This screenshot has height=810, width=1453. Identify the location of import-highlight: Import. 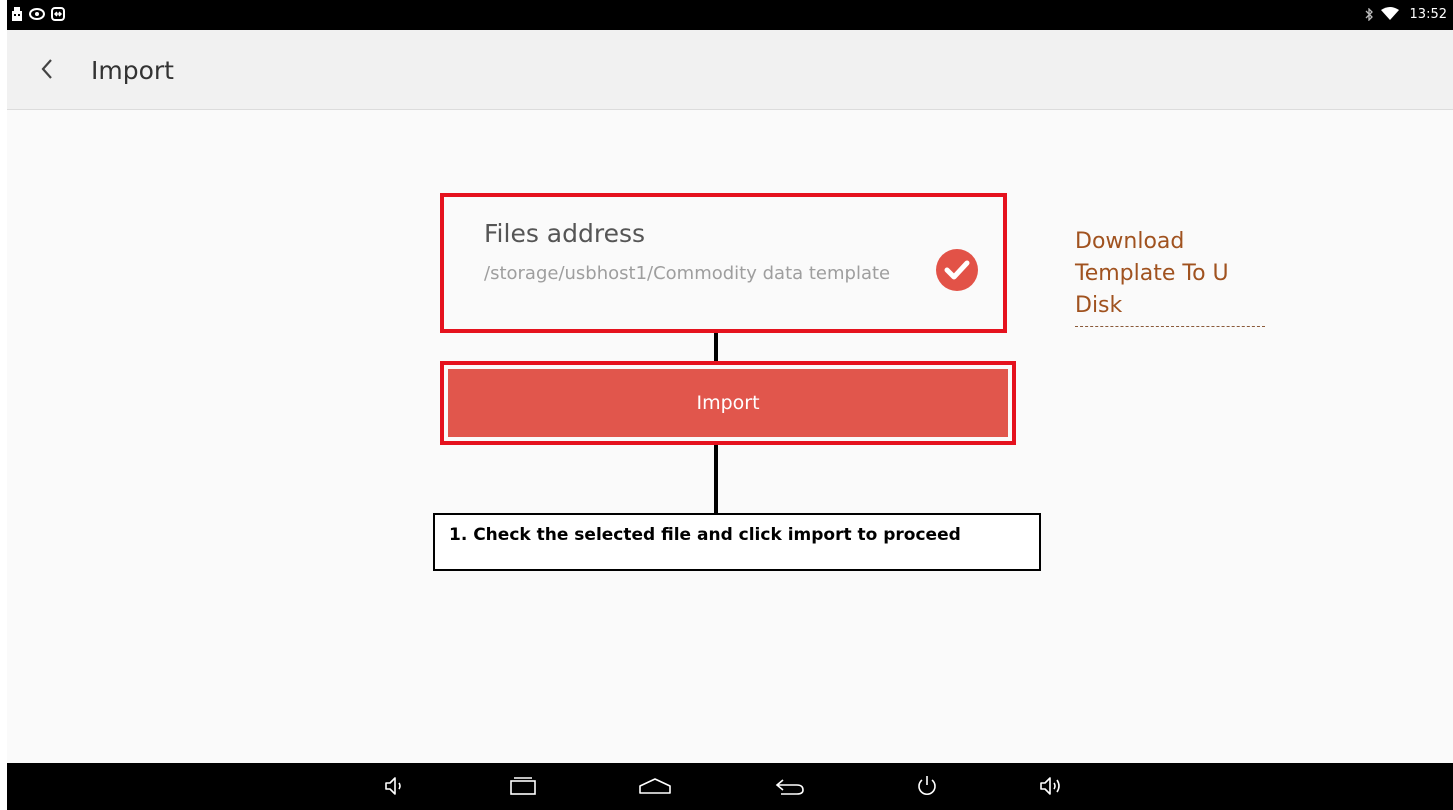
(728, 403).